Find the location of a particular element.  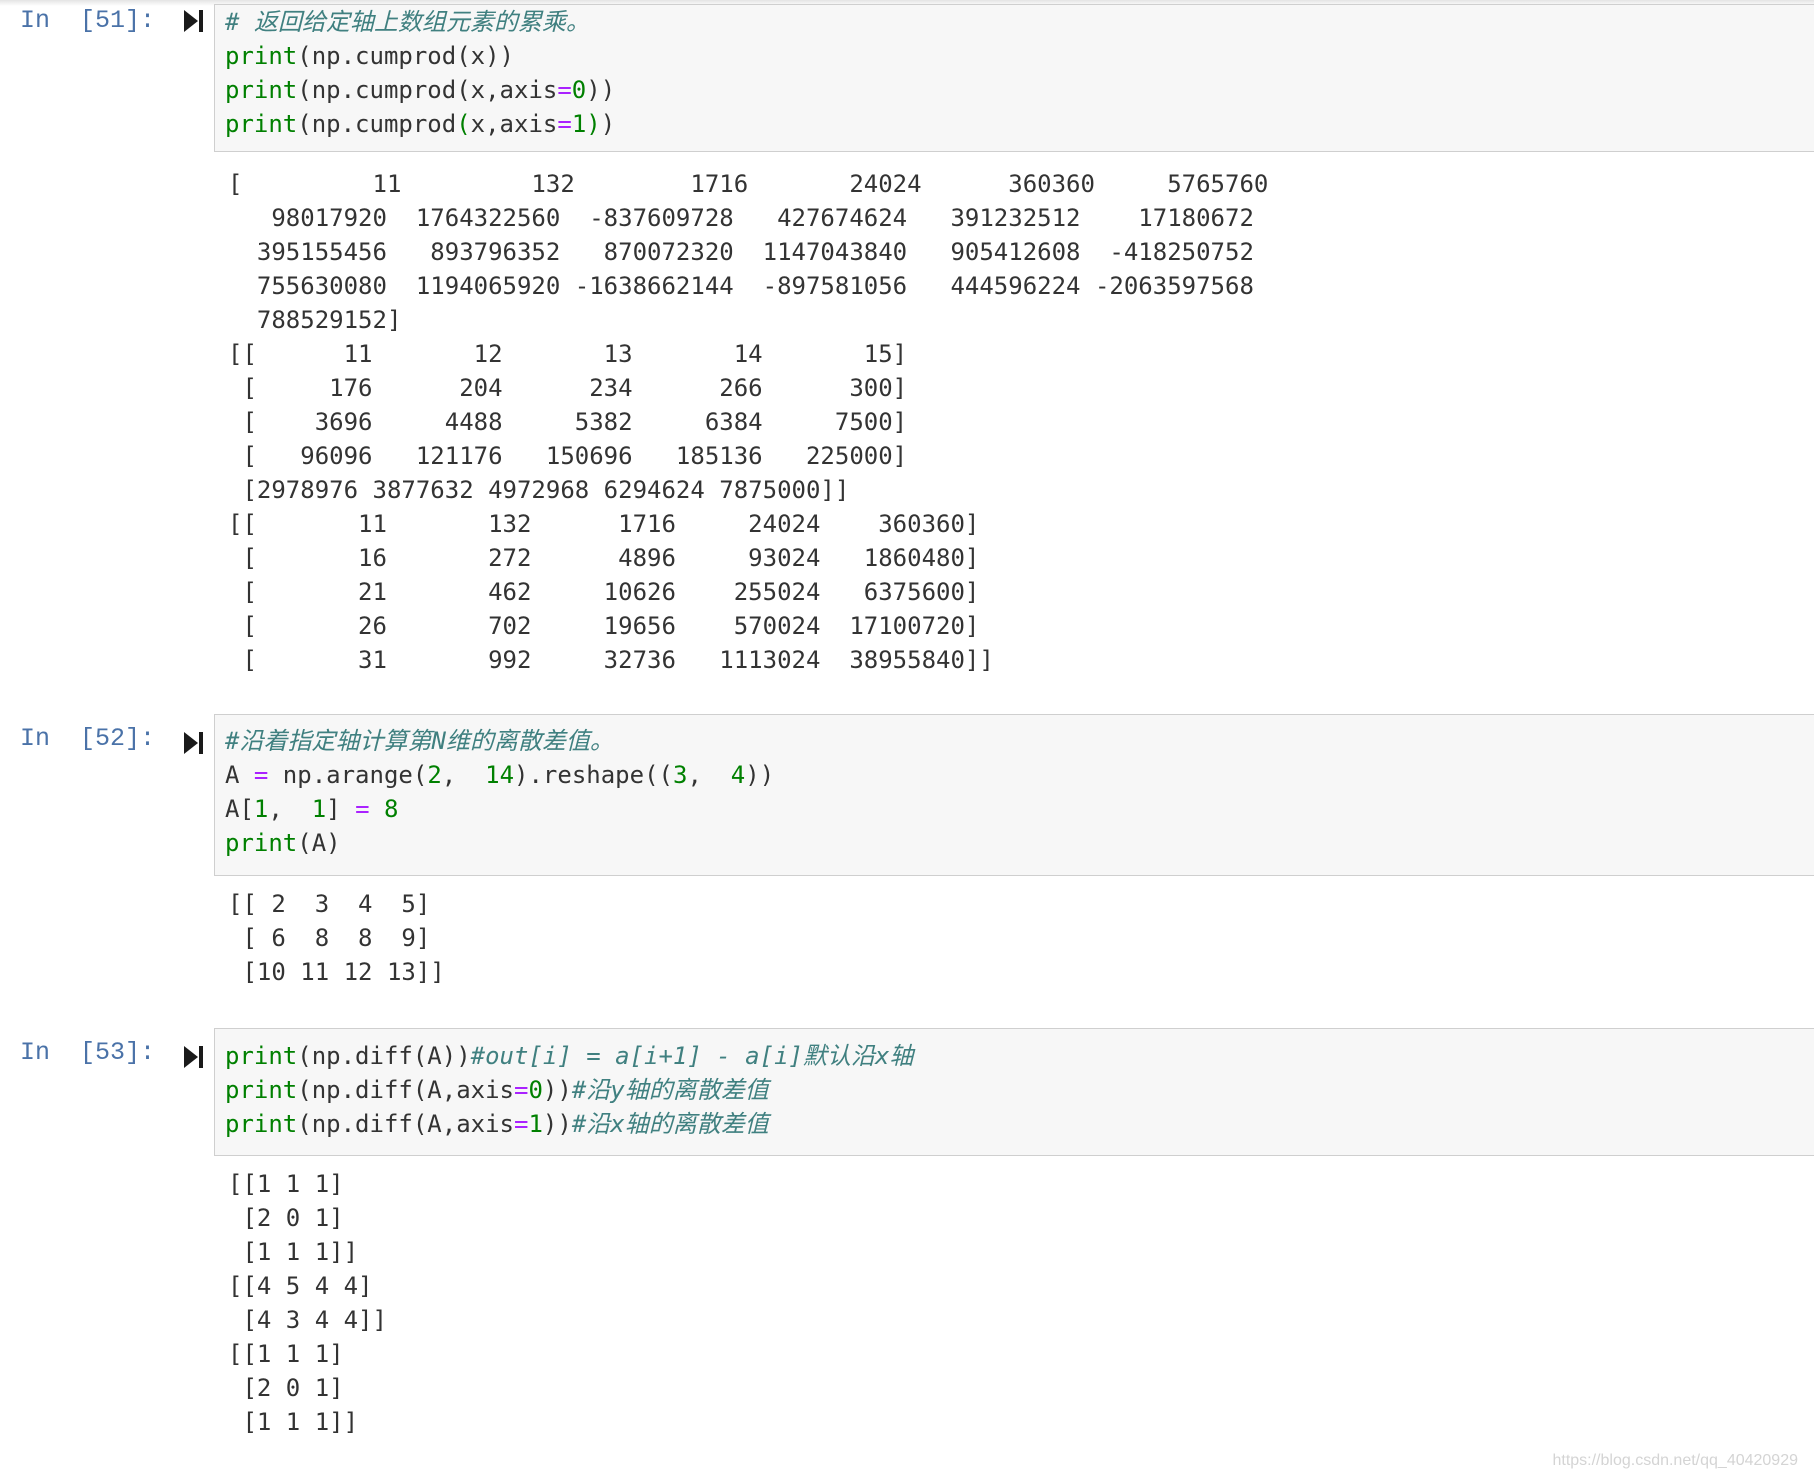

code-token: (np.diff(A)) is located at coordinates (384, 1056).